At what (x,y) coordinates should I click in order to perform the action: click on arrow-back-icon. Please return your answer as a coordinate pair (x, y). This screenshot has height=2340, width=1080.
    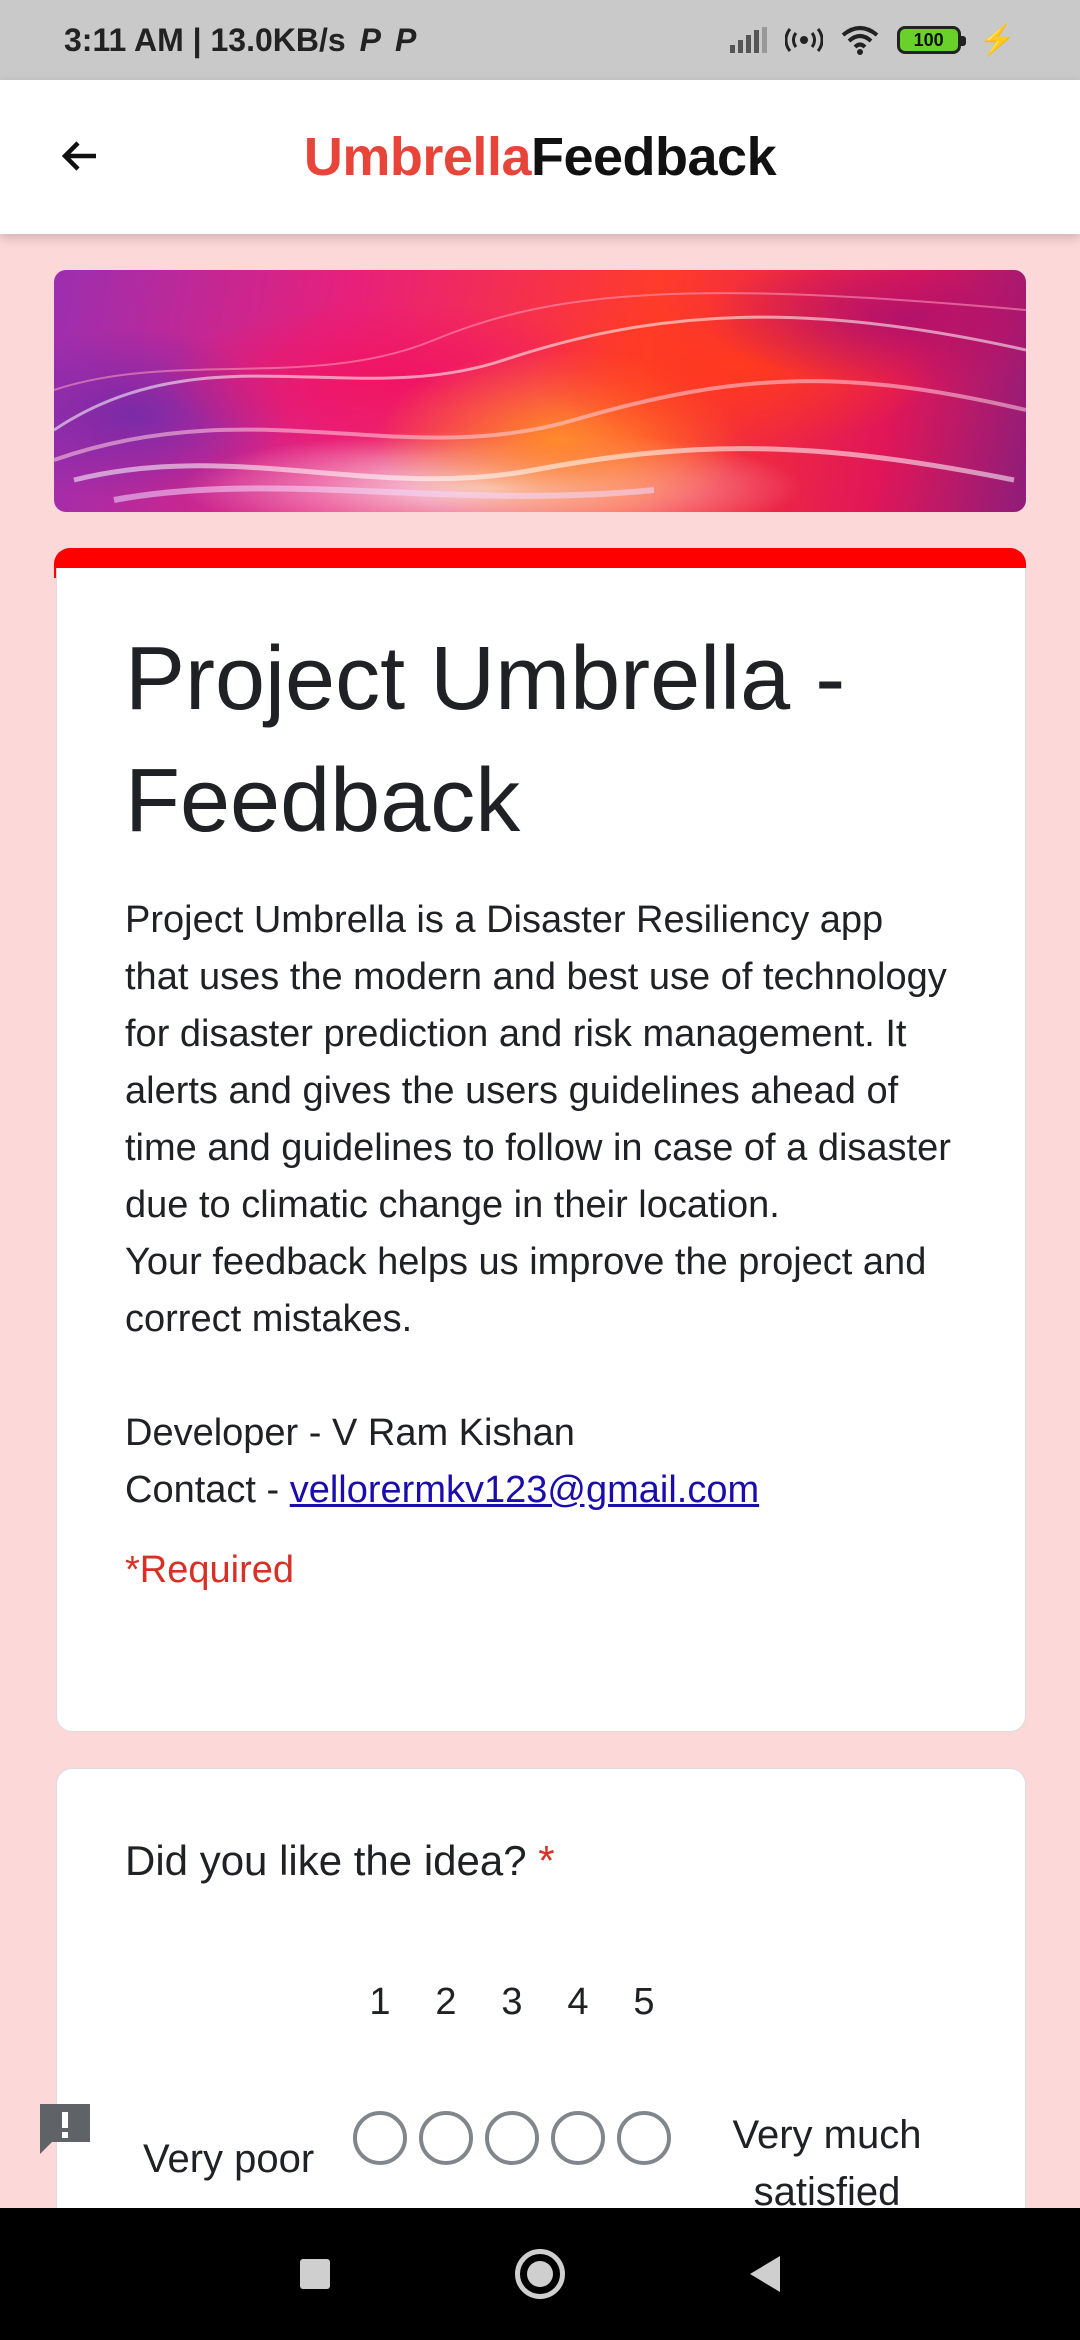
    Looking at the image, I should click on (78, 156).